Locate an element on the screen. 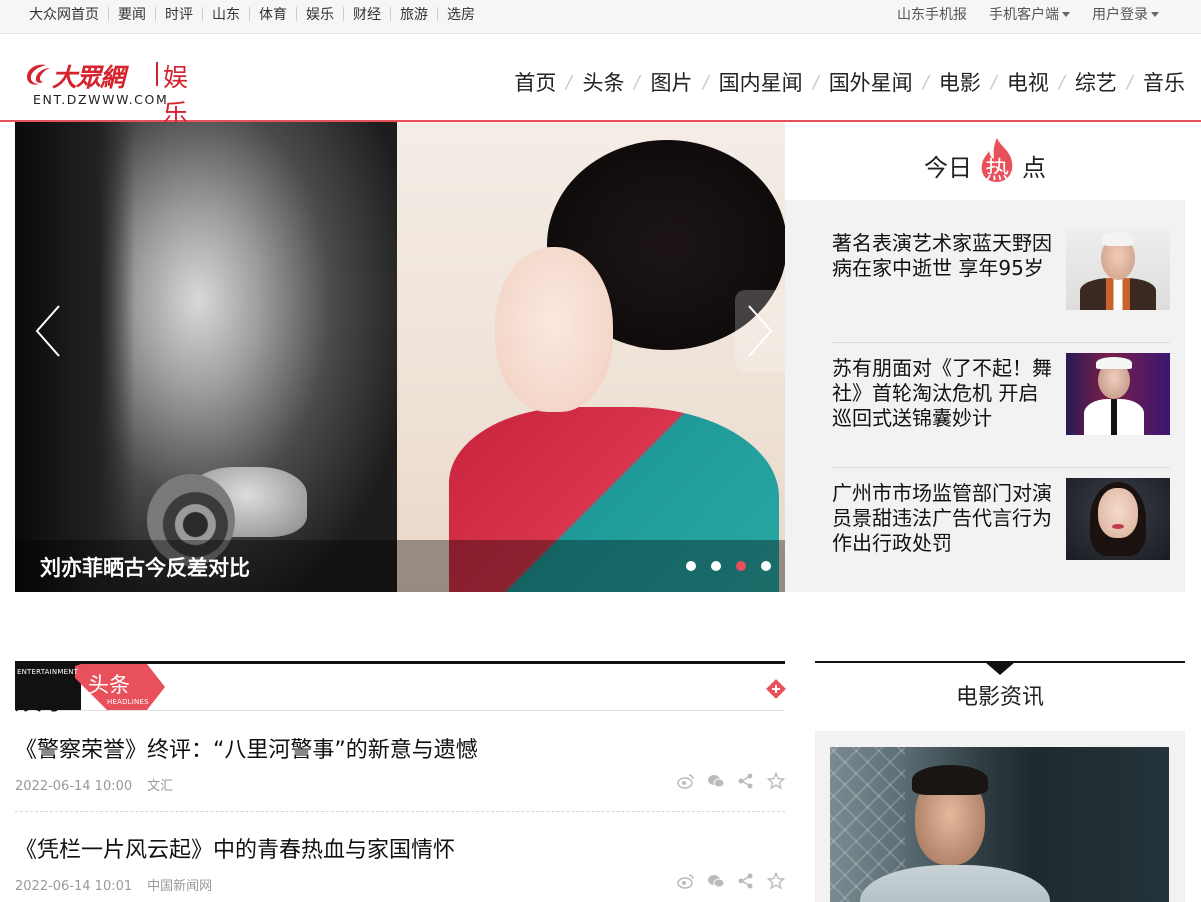 The image size is (1201, 902). pointer-triangle-icon is located at coordinates (1000, 668).